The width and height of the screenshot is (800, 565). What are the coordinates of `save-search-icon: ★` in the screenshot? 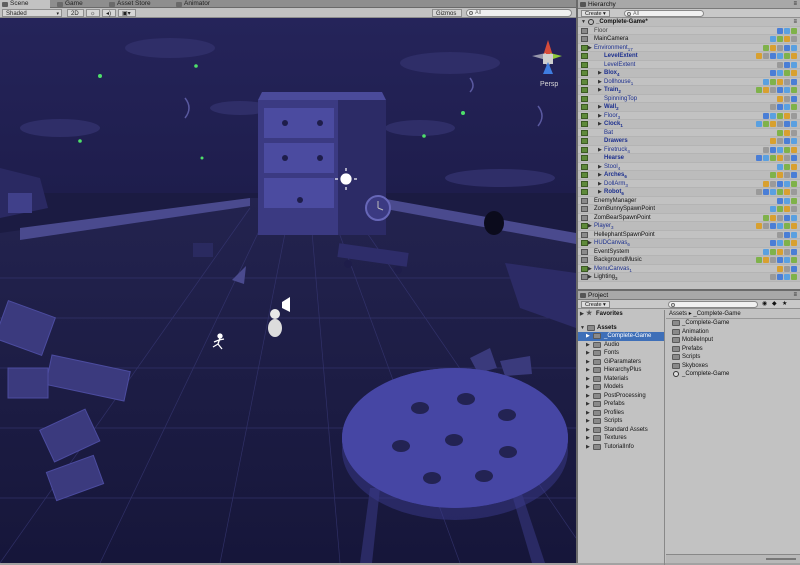 It's located at (784, 303).